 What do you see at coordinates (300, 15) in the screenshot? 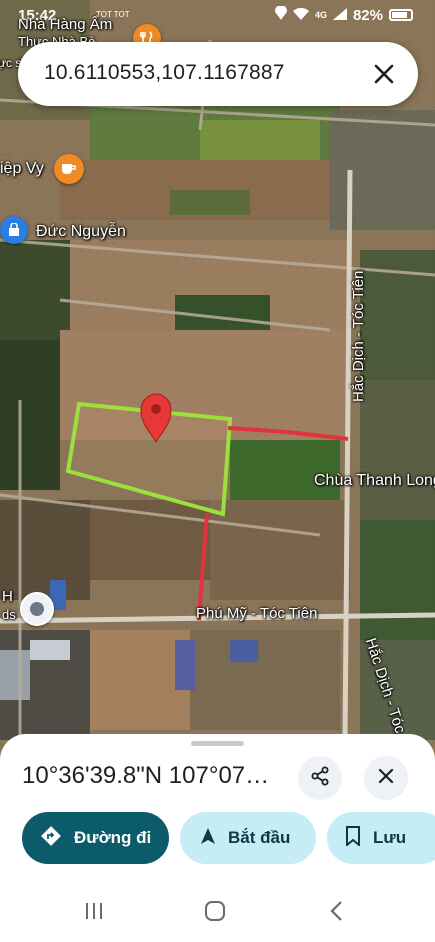
I see `wifi-icon` at bounding box center [300, 15].